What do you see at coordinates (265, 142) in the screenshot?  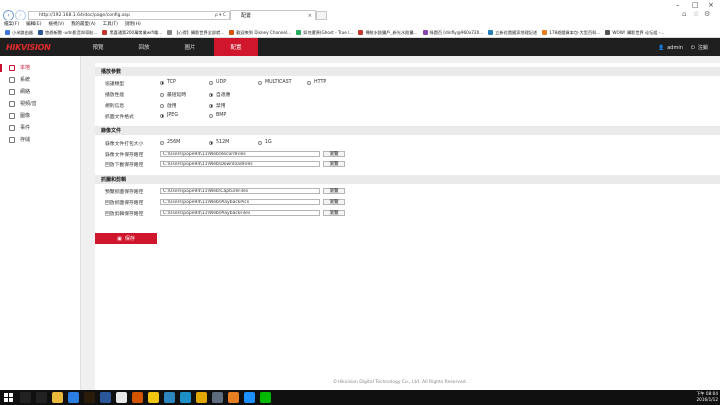 I see `radio-size-1g: 1G` at bounding box center [265, 142].